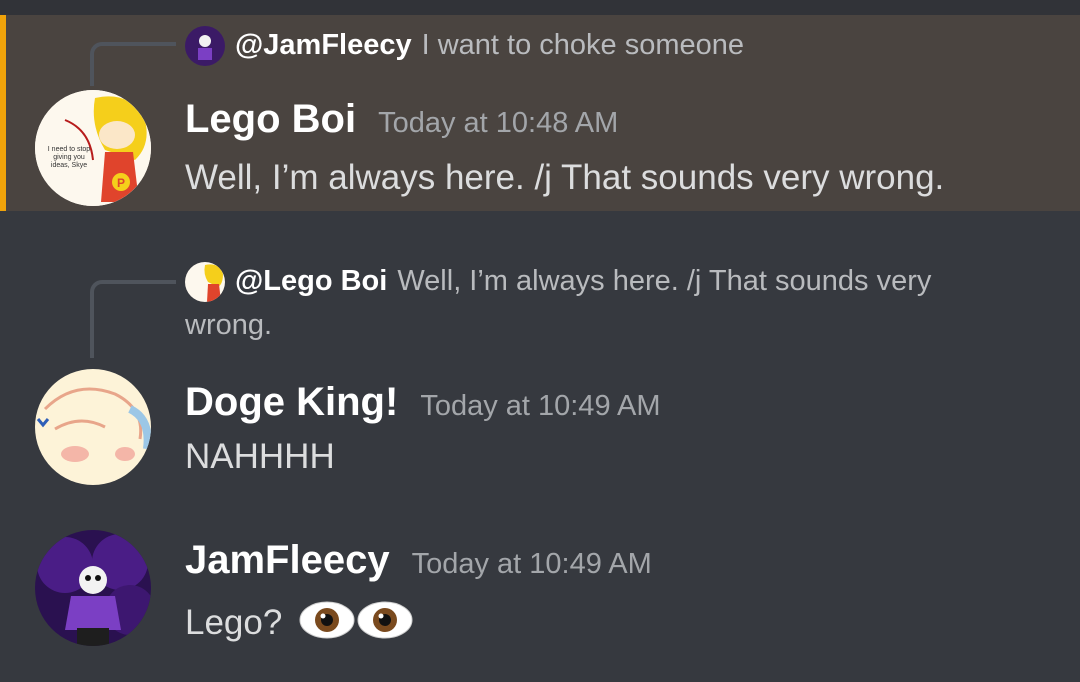  Describe the element at coordinates (311, 281) in the screenshot. I see `reply-author: @Lego Boi` at that location.